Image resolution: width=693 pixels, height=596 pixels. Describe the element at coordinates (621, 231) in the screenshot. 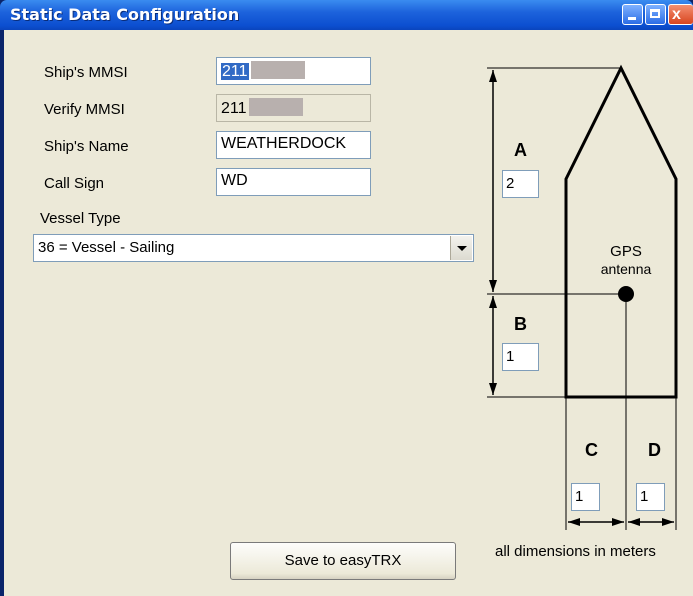

I see `hull-outline` at that location.